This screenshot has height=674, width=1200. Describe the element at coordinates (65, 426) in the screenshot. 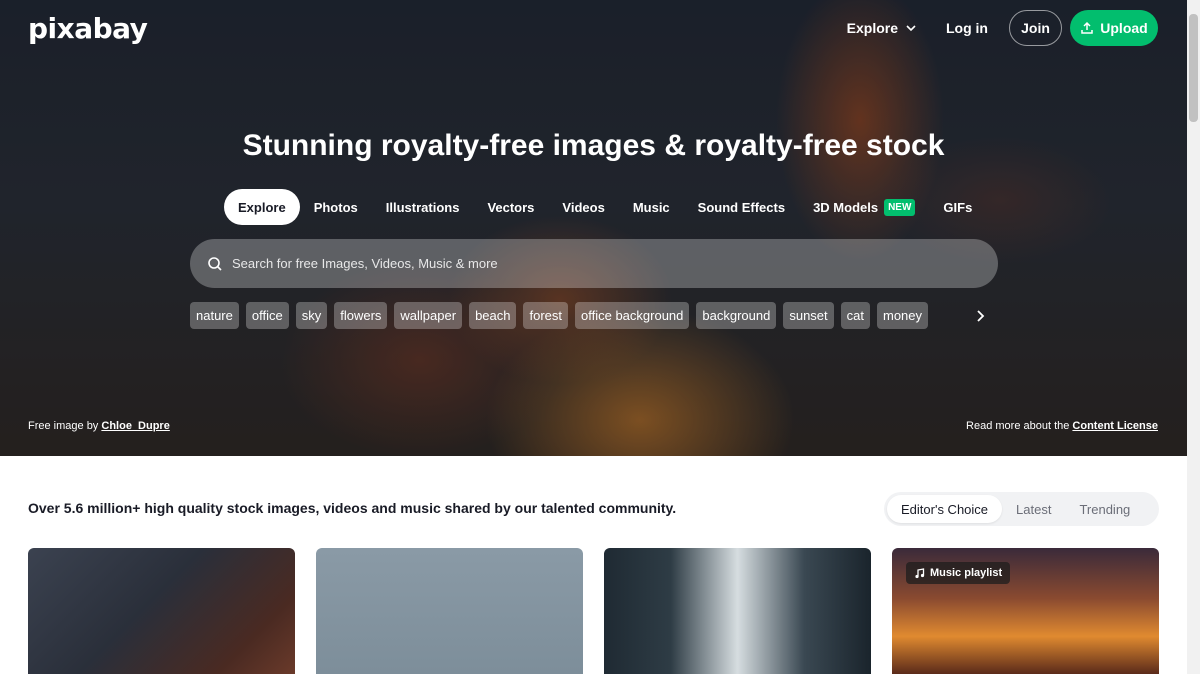

I see `credit-prefix: Free image by` at that location.